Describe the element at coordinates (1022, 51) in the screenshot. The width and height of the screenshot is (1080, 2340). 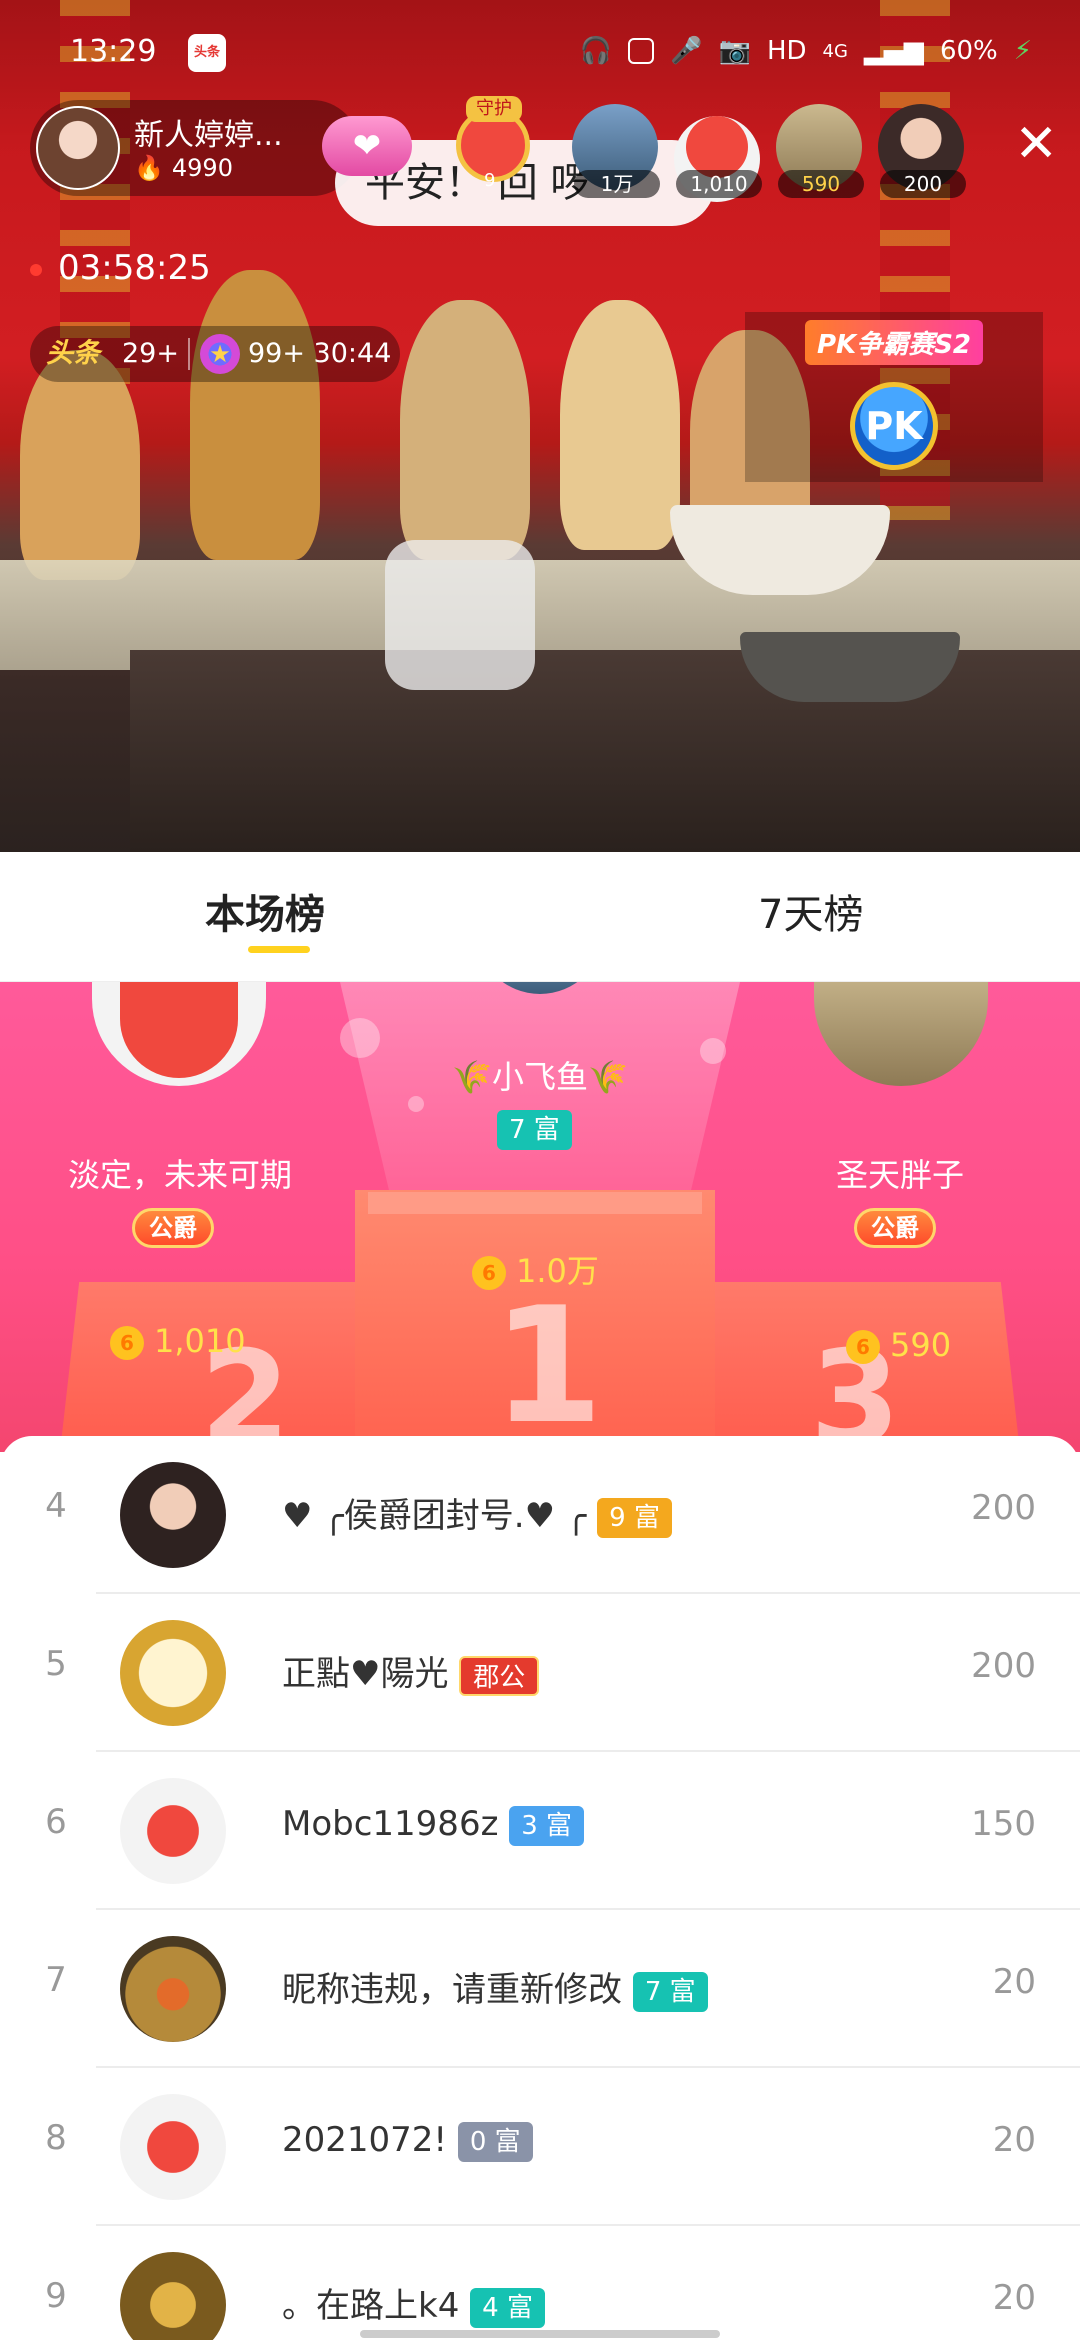
I see `charging-icon: ⚡` at that location.